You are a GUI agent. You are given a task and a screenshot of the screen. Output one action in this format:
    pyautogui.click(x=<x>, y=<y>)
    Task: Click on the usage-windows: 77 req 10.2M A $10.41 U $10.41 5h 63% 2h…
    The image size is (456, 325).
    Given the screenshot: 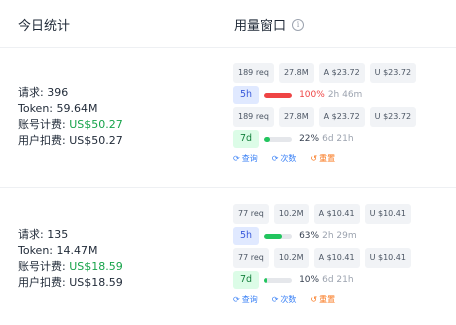 What is the action you would take?
    pyautogui.click(x=322, y=255)
    